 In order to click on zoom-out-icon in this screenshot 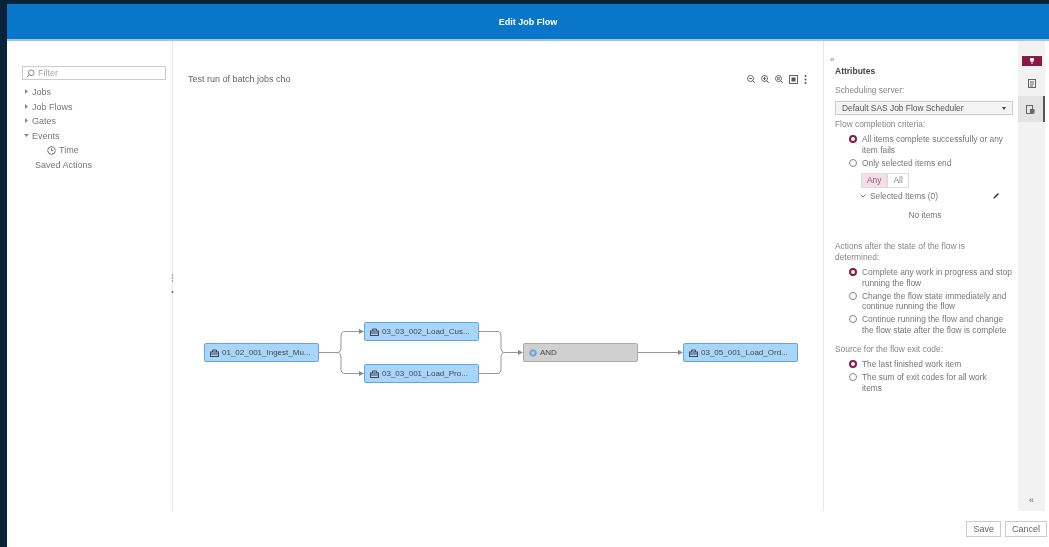, I will do `click(751, 79)`.